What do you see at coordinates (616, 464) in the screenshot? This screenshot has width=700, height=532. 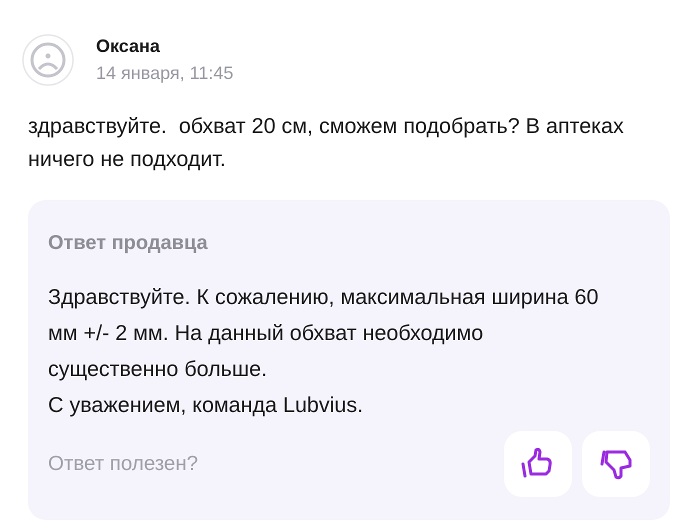 I see `dislike-button` at bounding box center [616, 464].